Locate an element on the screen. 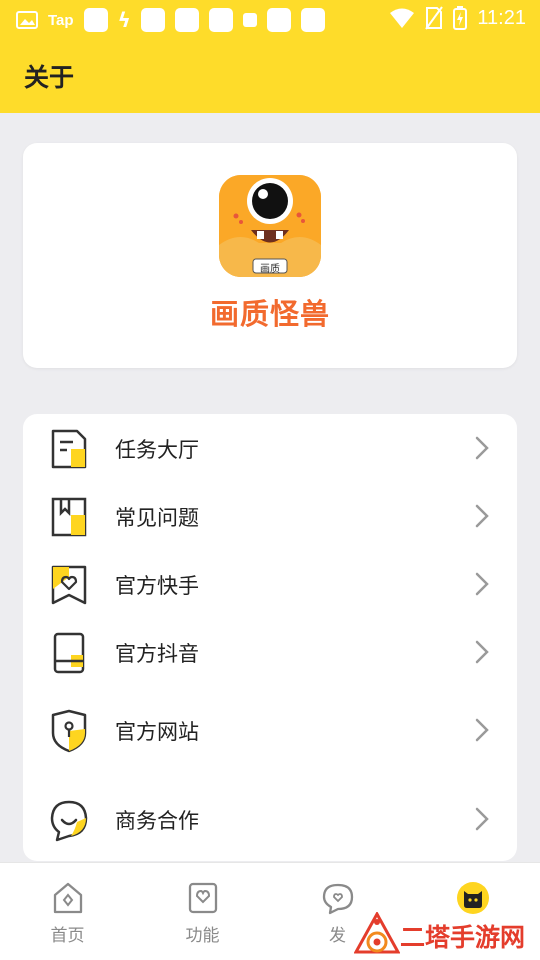 This screenshot has width=540, height=960. home-icon is located at coordinates (67, 898).